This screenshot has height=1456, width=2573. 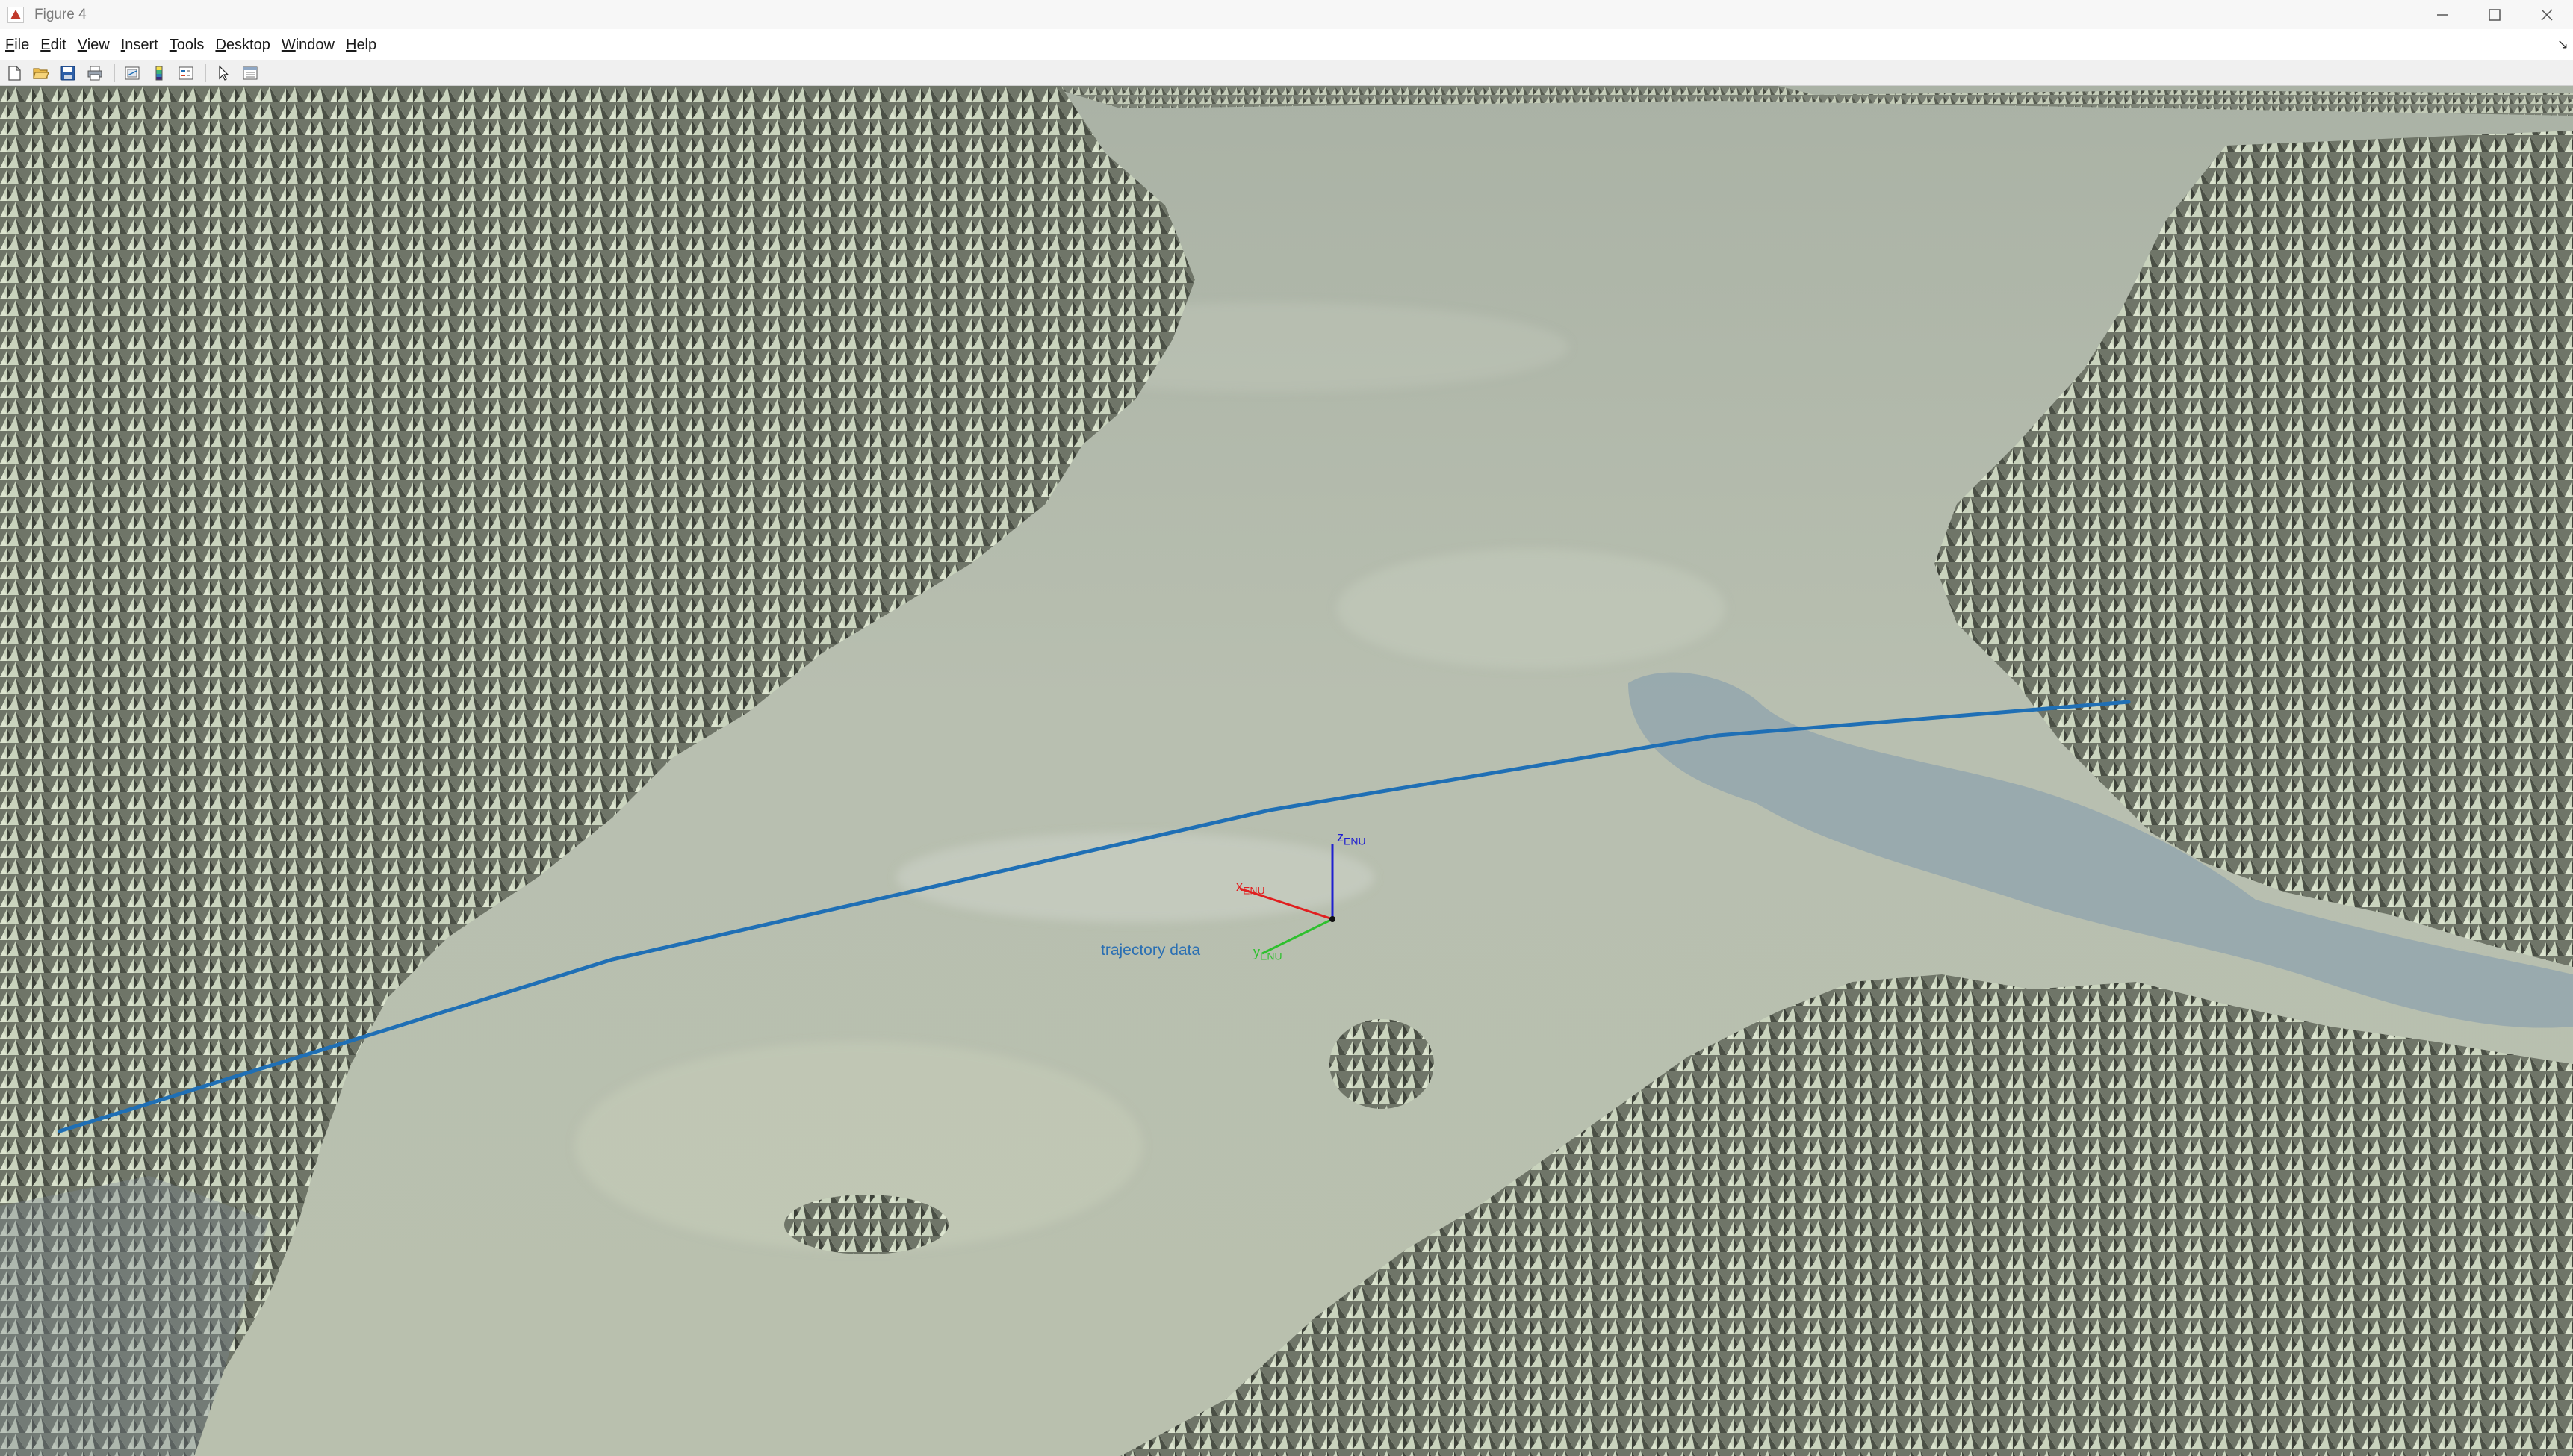 I want to click on z-axis-letter: z, so click(x=1340, y=837).